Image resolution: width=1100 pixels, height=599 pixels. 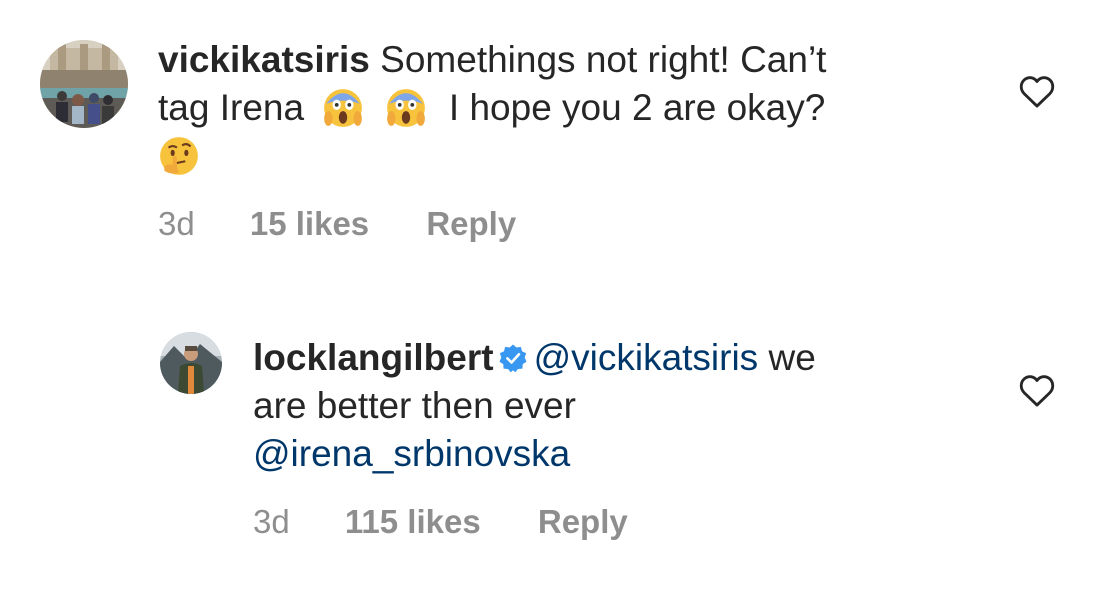 What do you see at coordinates (637, 107) in the screenshot?
I see `comment-text: I hope you 2 are okay?` at bounding box center [637, 107].